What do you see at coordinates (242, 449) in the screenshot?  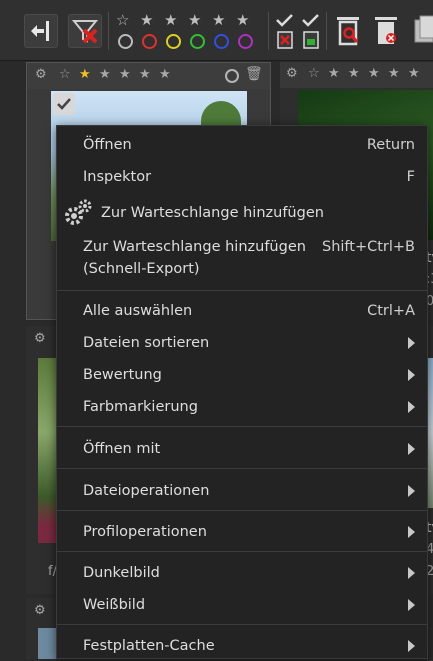 I see `menu-item-open-with: Öffnen mit` at bounding box center [242, 449].